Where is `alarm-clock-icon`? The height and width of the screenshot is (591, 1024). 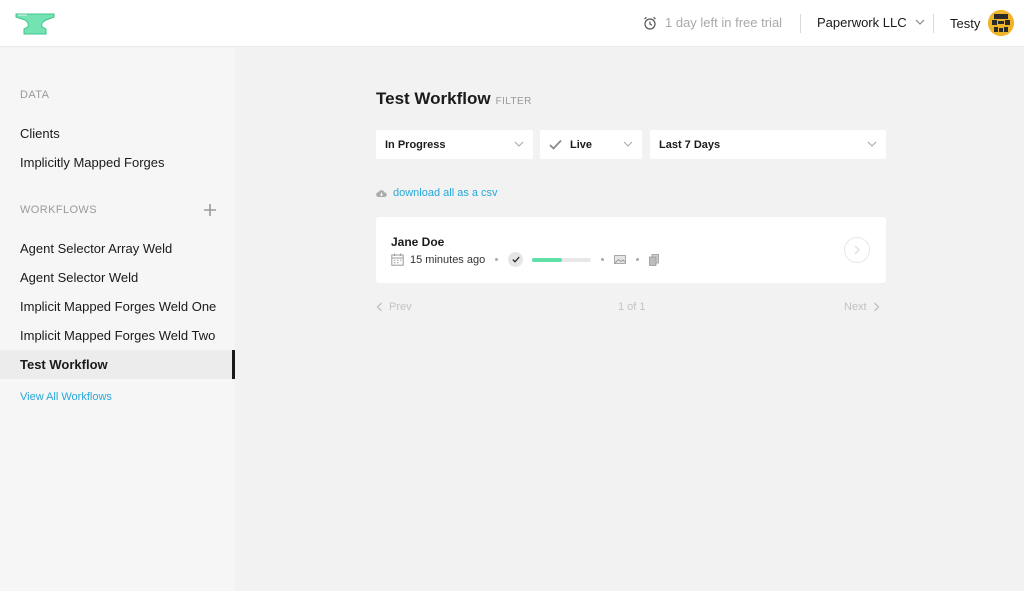 alarm-clock-icon is located at coordinates (650, 23).